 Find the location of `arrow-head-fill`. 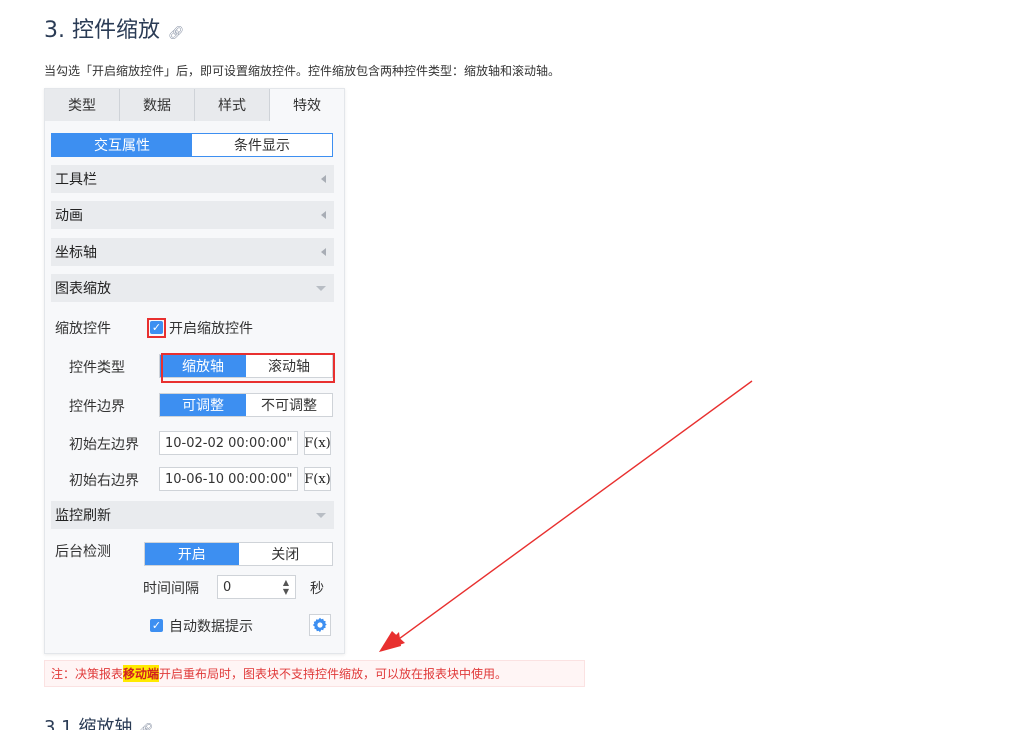

arrow-head-fill is located at coordinates (392, 641).